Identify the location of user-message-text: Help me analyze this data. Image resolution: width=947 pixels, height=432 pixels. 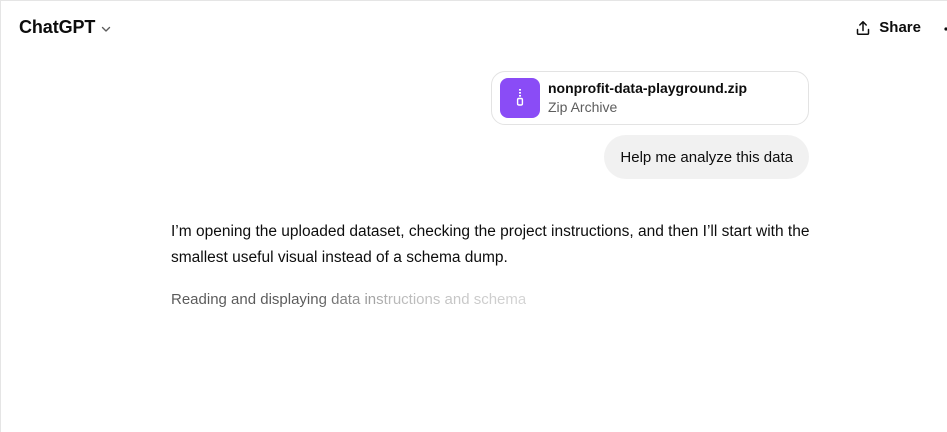
(706, 157).